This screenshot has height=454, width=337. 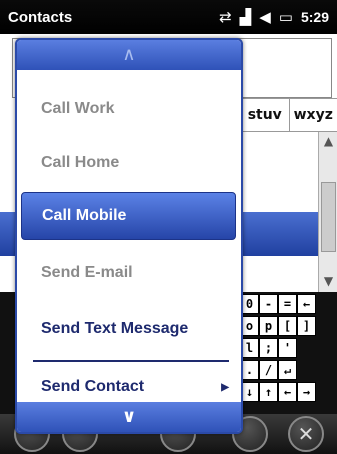 What do you see at coordinates (80, 162) in the screenshot?
I see `menu-item-label: Call Home` at bounding box center [80, 162].